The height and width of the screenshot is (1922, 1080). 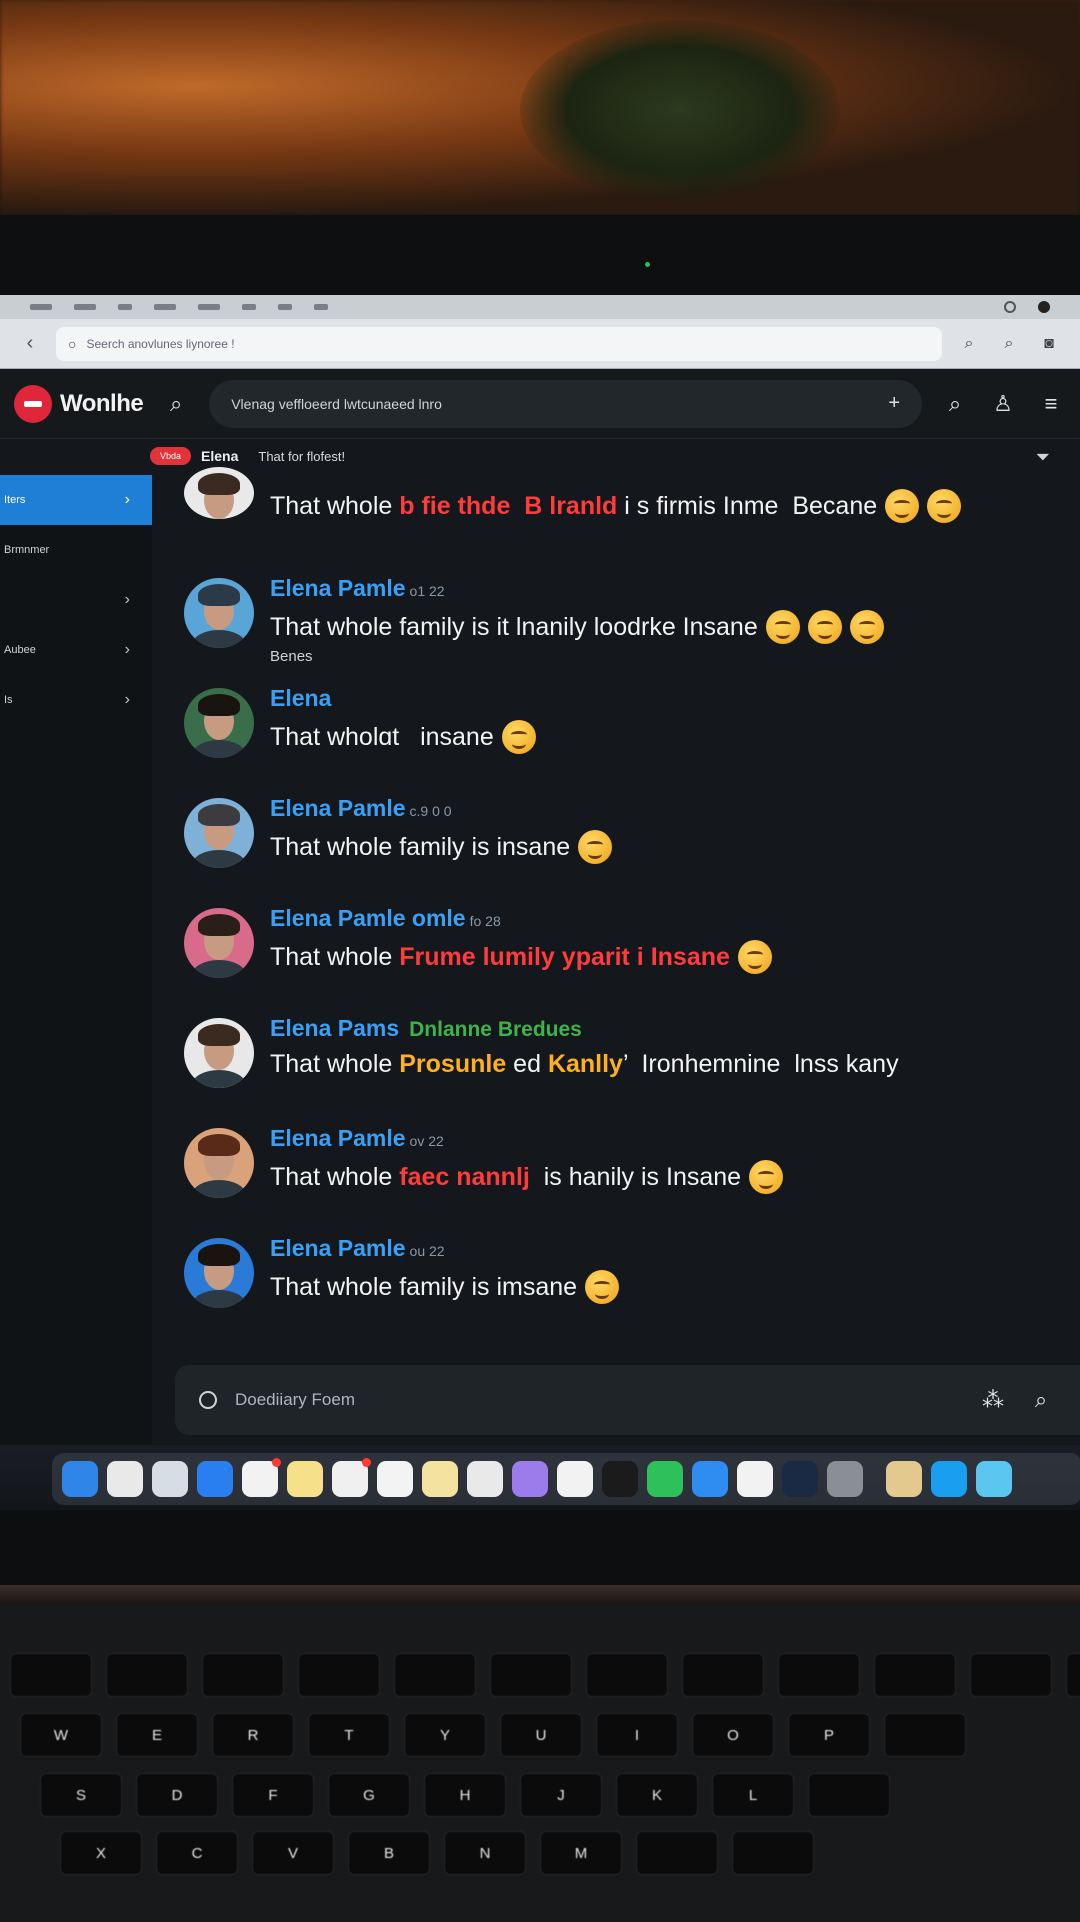 What do you see at coordinates (76, 700) in the screenshot?
I see `sidebar-item: Is ›` at bounding box center [76, 700].